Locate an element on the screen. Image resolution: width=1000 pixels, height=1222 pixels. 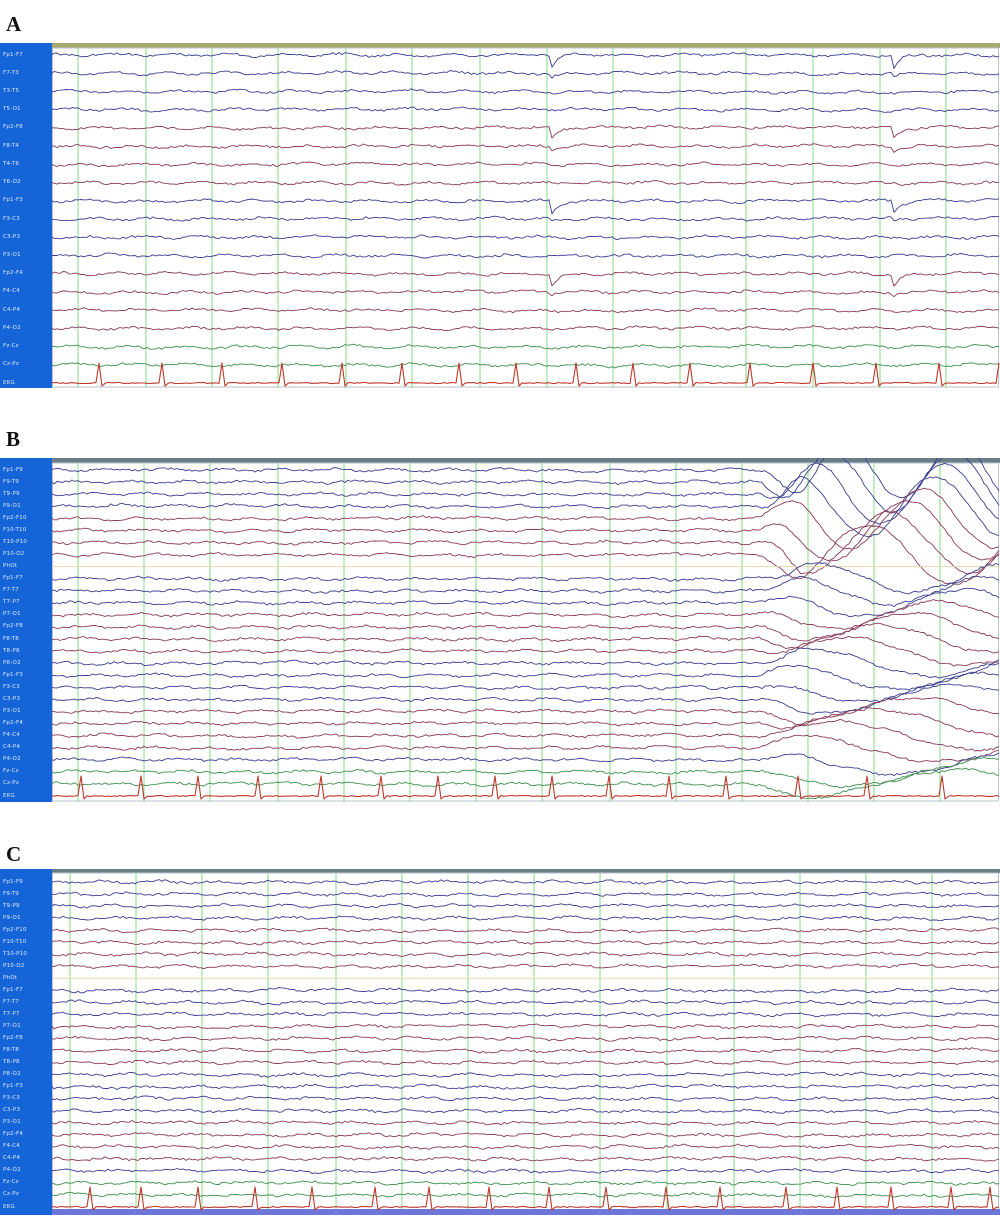
panel-letter-c: C is located at coordinates (14, 854).